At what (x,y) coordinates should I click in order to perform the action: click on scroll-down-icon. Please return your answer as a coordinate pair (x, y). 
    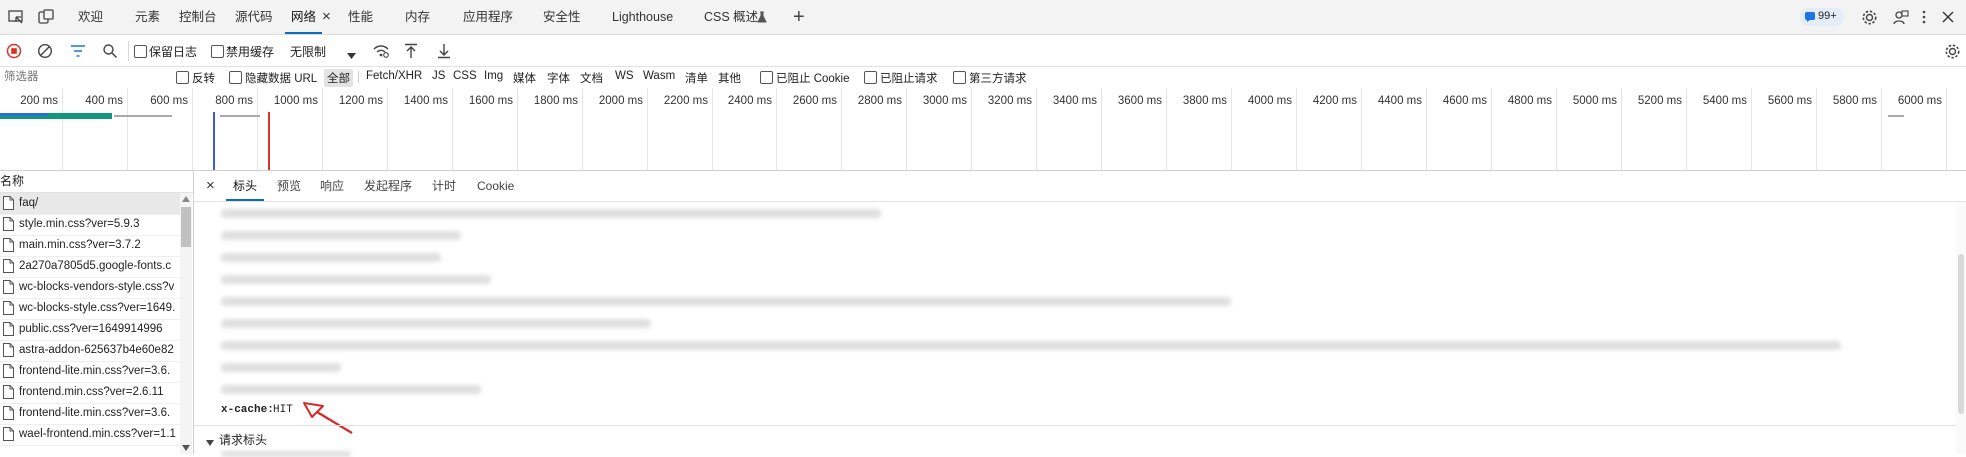
    Looking at the image, I should click on (186, 448).